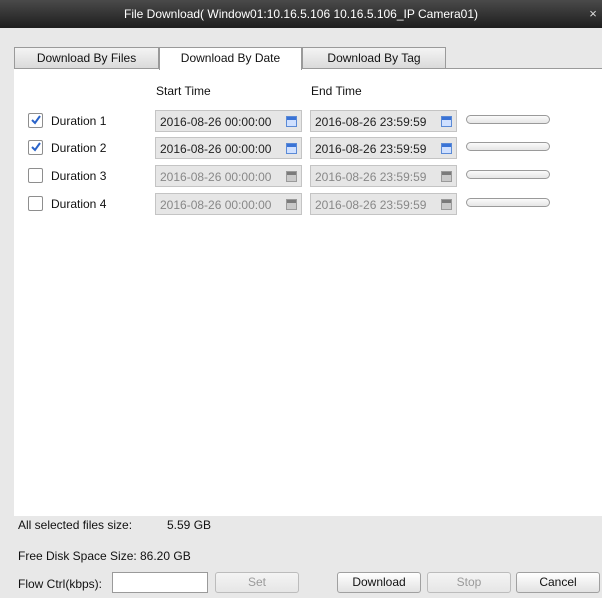 The height and width of the screenshot is (598, 602). What do you see at coordinates (593, 14) in the screenshot?
I see `close-icon: ×` at bounding box center [593, 14].